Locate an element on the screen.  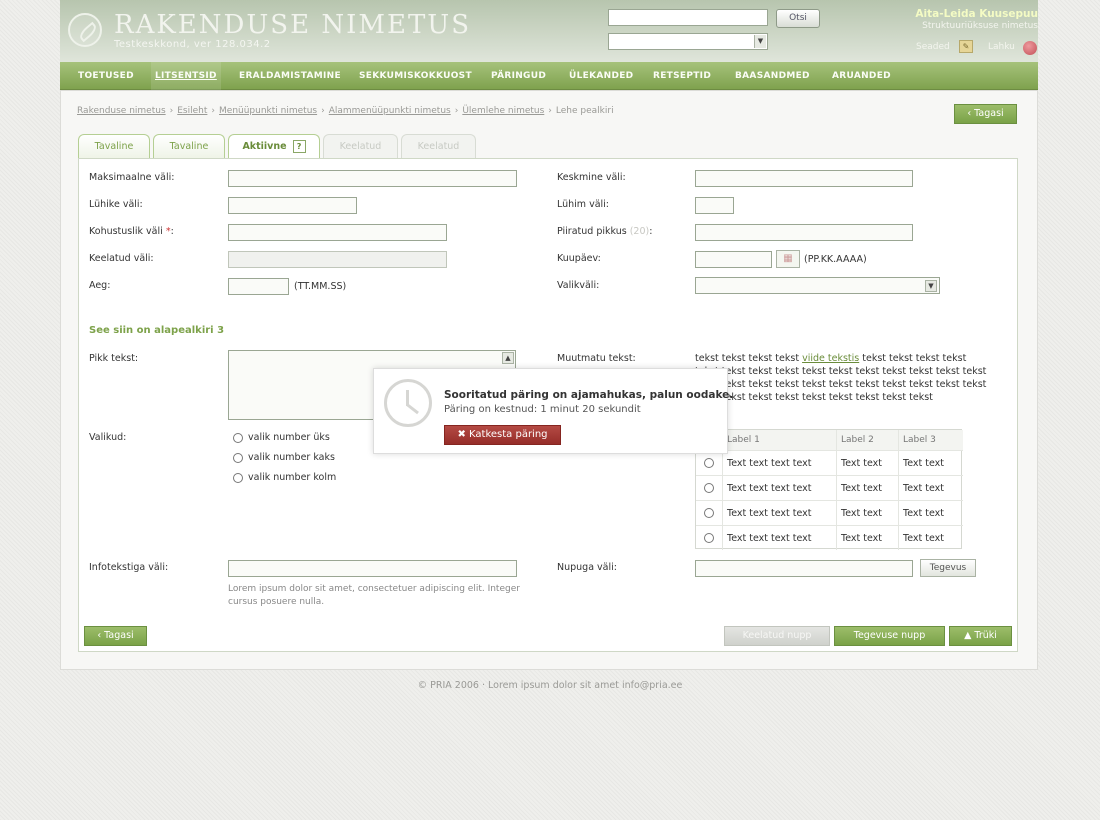
breadcrumb-item: Alammenüüpunkti nimetus is located at coordinates (390, 111).